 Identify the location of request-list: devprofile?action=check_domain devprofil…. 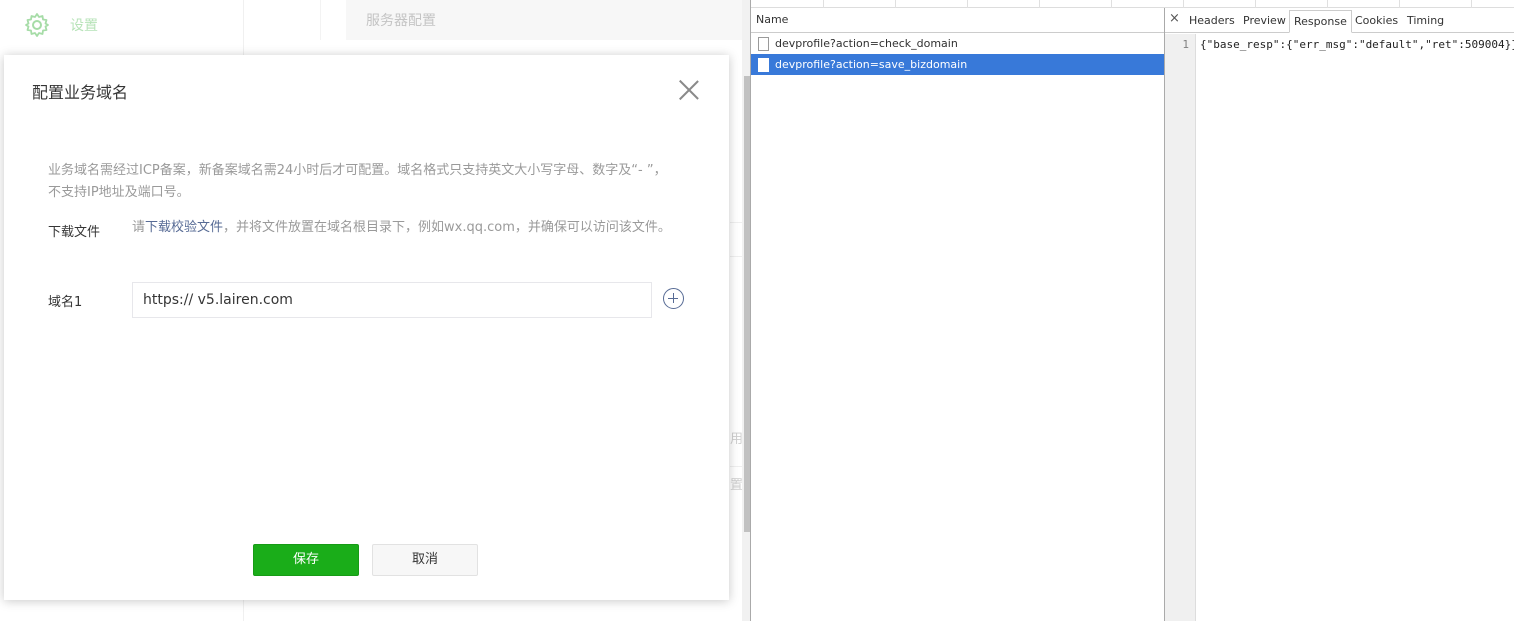
(957, 54).